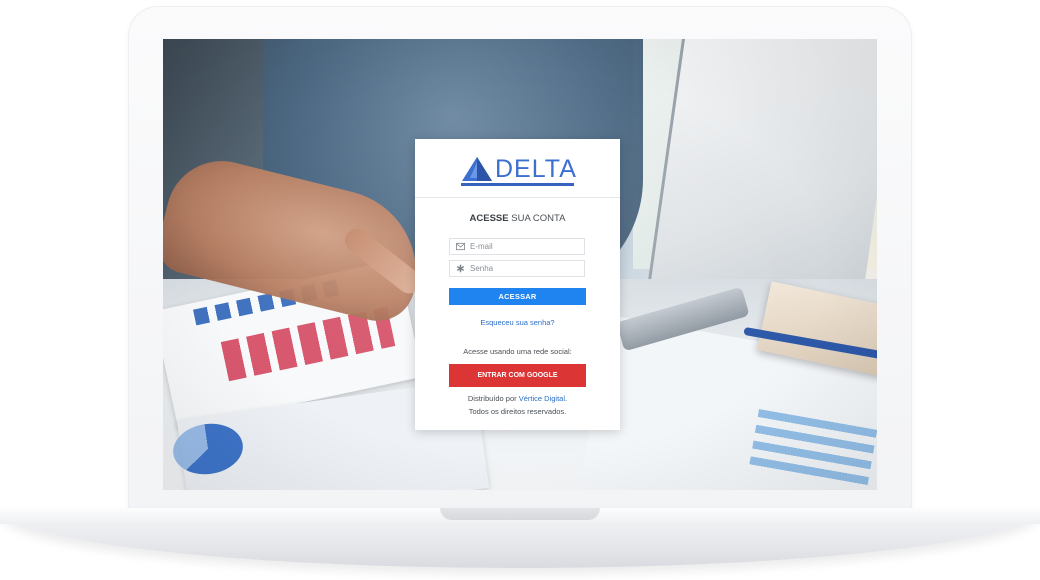 The width and height of the screenshot is (1040, 580). What do you see at coordinates (542, 398) in the screenshot?
I see `distributor-link: Vértice Digital` at bounding box center [542, 398].